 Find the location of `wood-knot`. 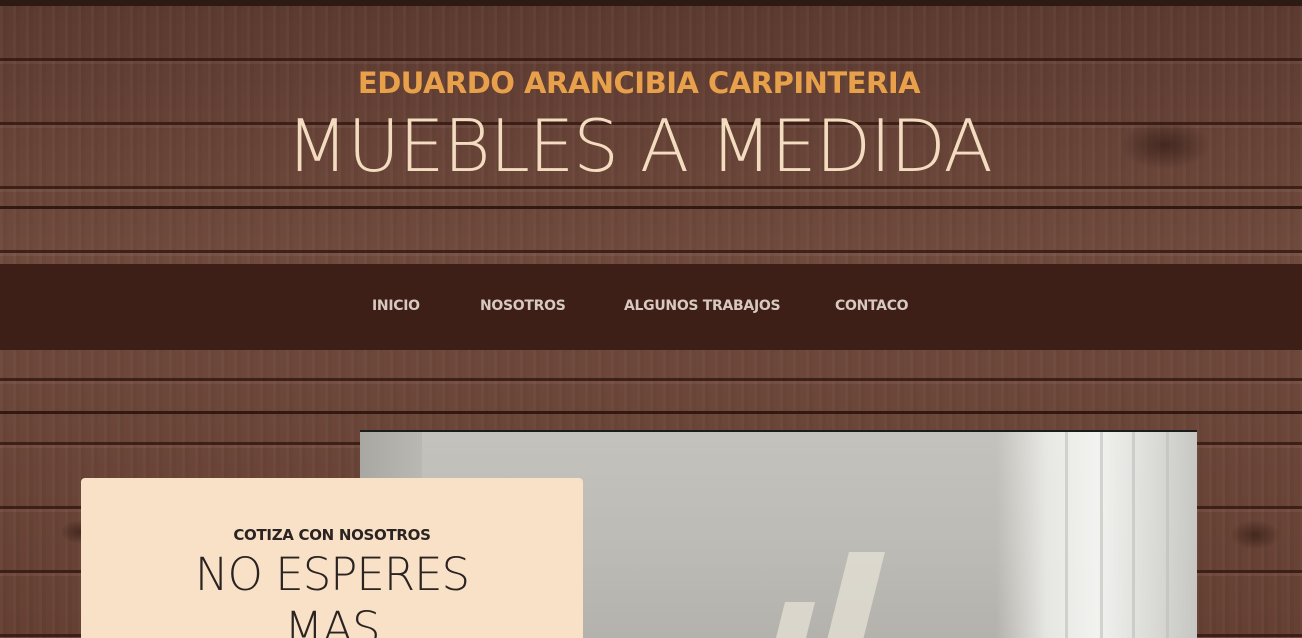

wood-knot is located at coordinates (1255, 535).